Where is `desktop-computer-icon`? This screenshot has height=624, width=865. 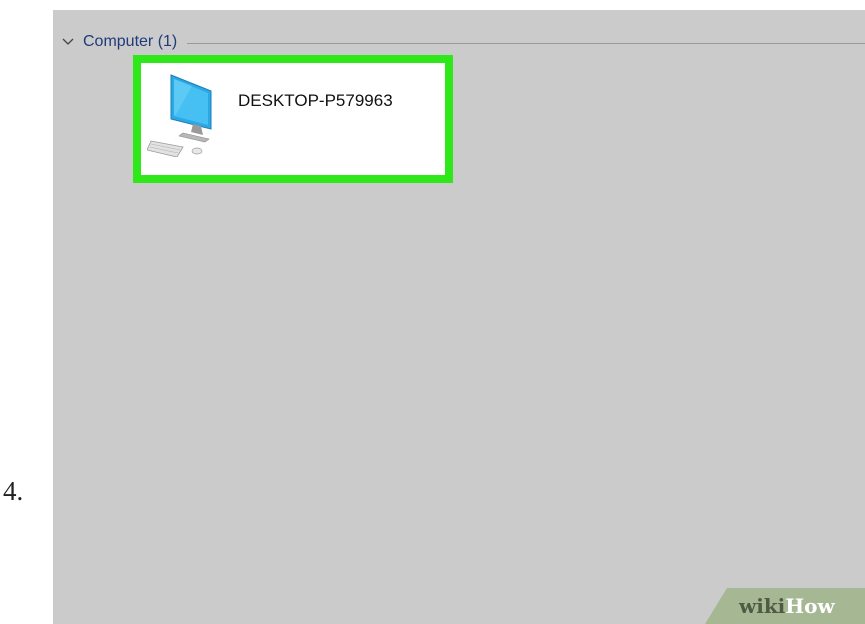
desktop-computer-icon is located at coordinates (186, 115).